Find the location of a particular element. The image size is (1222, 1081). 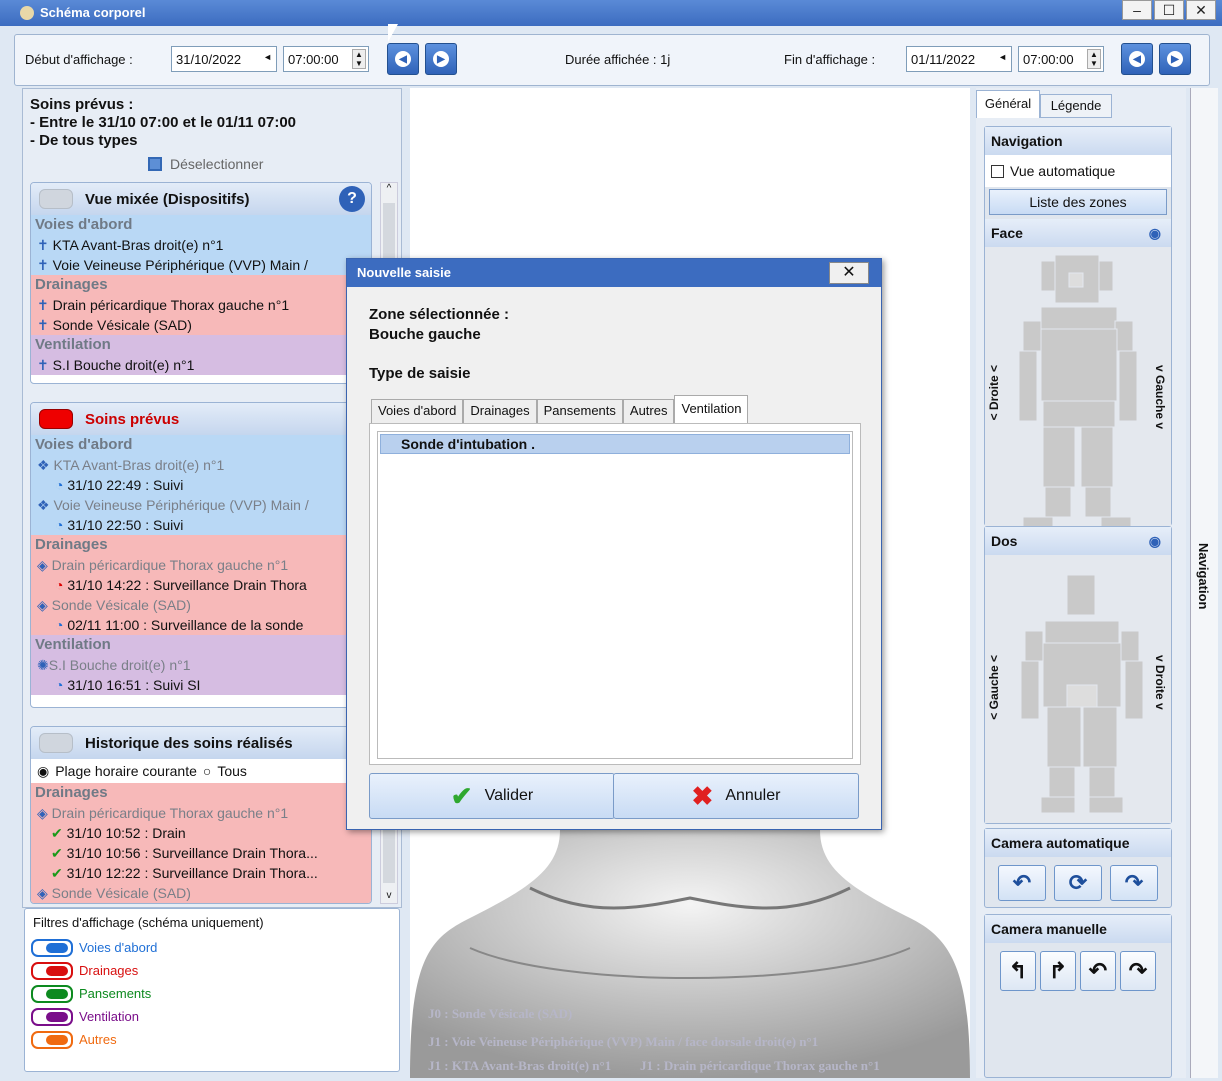

camera-right-button: ↷ is located at coordinates (1138, 971).